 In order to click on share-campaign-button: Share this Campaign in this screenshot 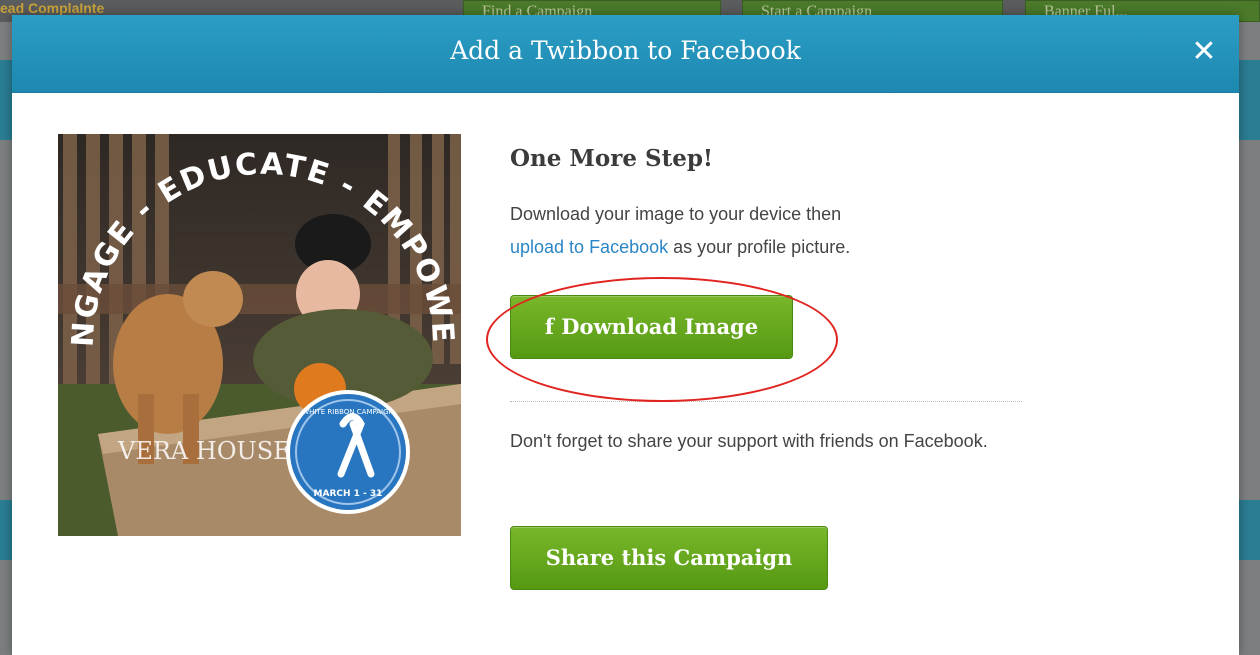, I will do `click(669, 558)`.